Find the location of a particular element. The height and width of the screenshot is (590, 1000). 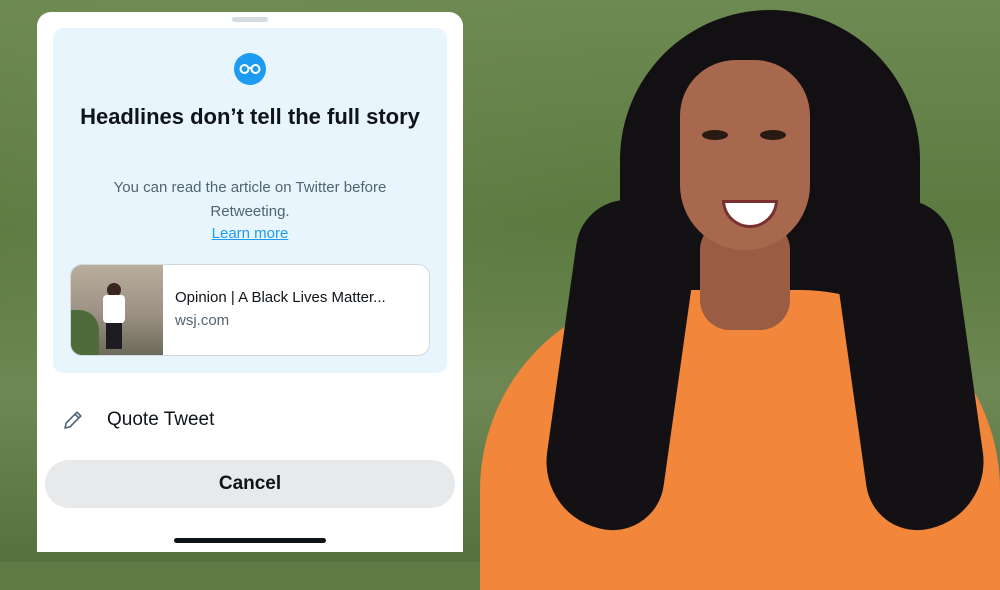

sheet-grabber is located at coordinates (250, 19).